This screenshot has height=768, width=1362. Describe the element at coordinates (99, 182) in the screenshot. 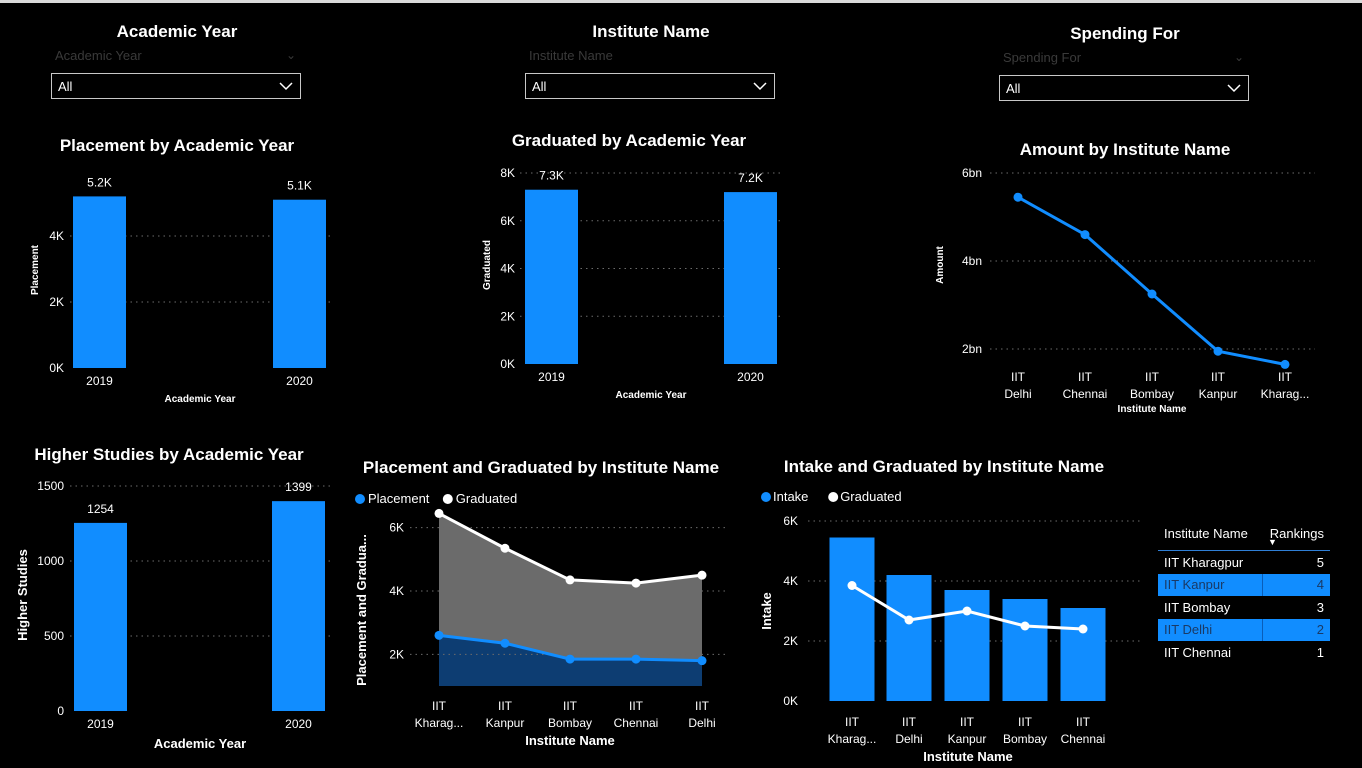

I see `data-label: 5.2K` at that location.